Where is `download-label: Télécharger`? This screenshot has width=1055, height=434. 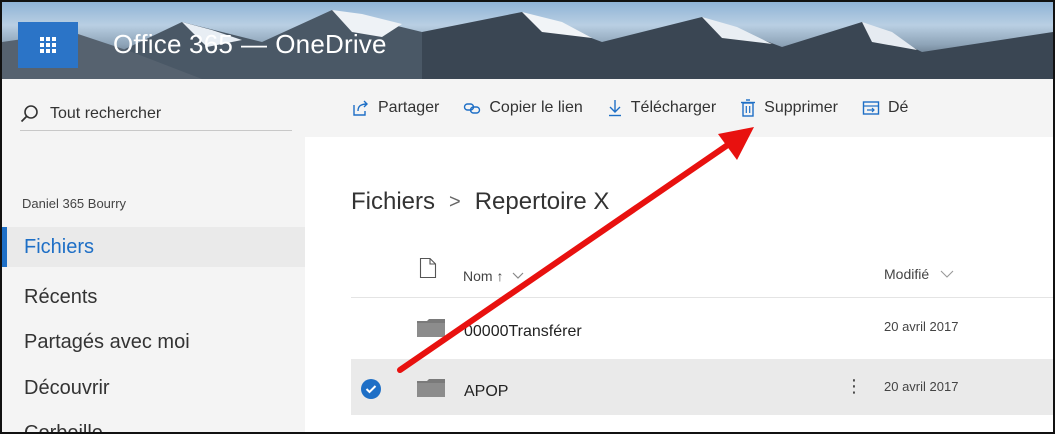
download-label: Télécharger is located at coordinates (673, 107).